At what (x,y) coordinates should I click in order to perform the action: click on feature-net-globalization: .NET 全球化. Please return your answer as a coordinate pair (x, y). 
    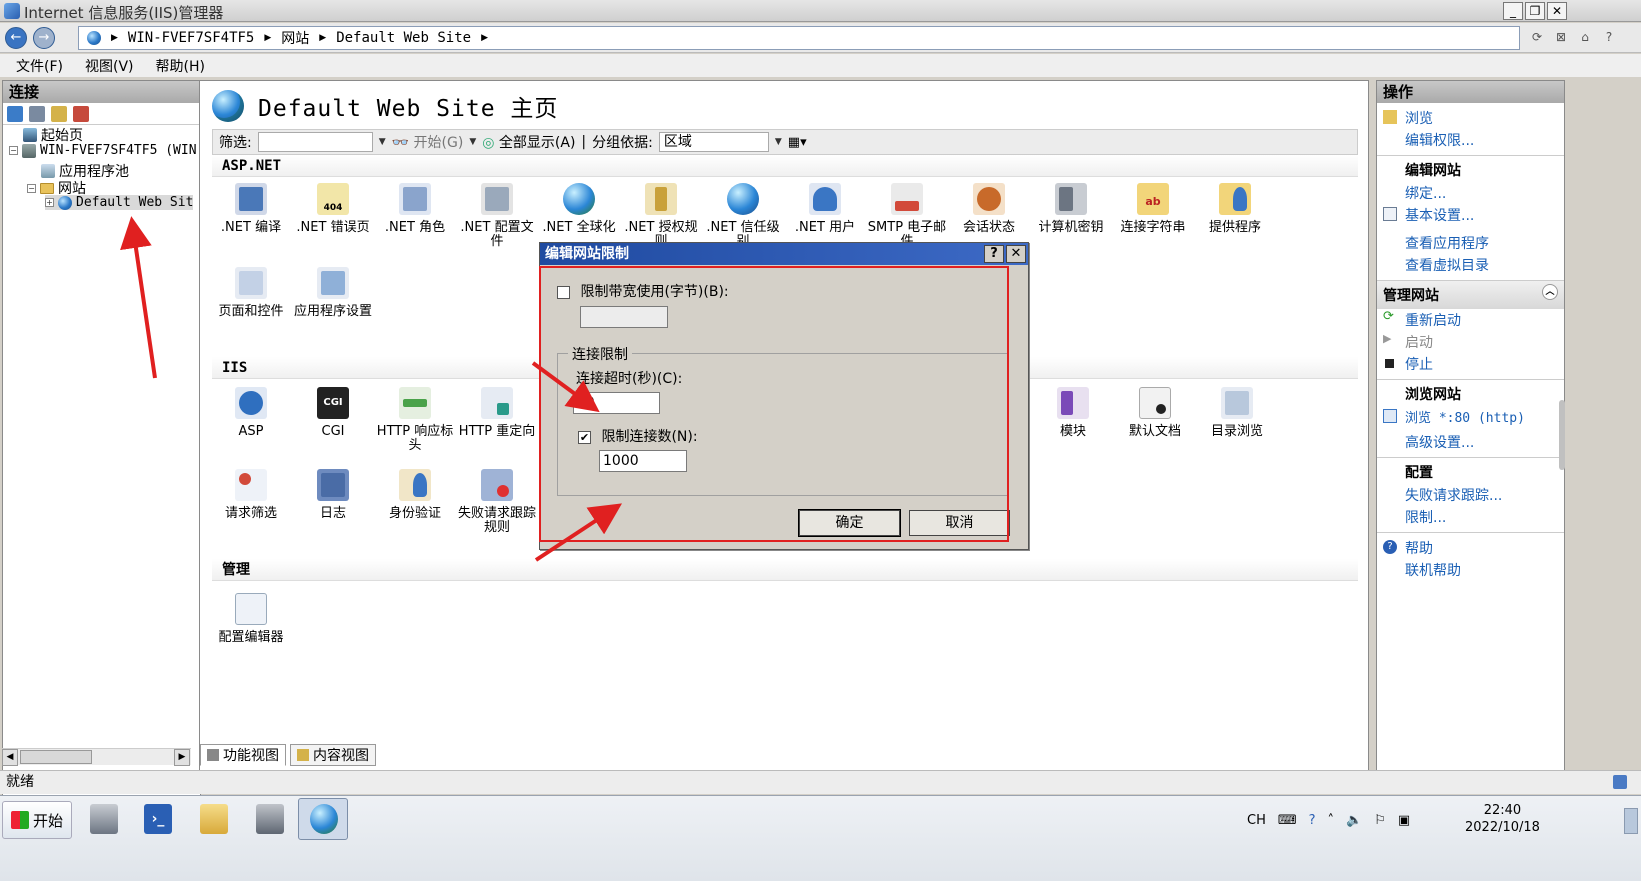
    Looking at the image, I should click on (579, 209).